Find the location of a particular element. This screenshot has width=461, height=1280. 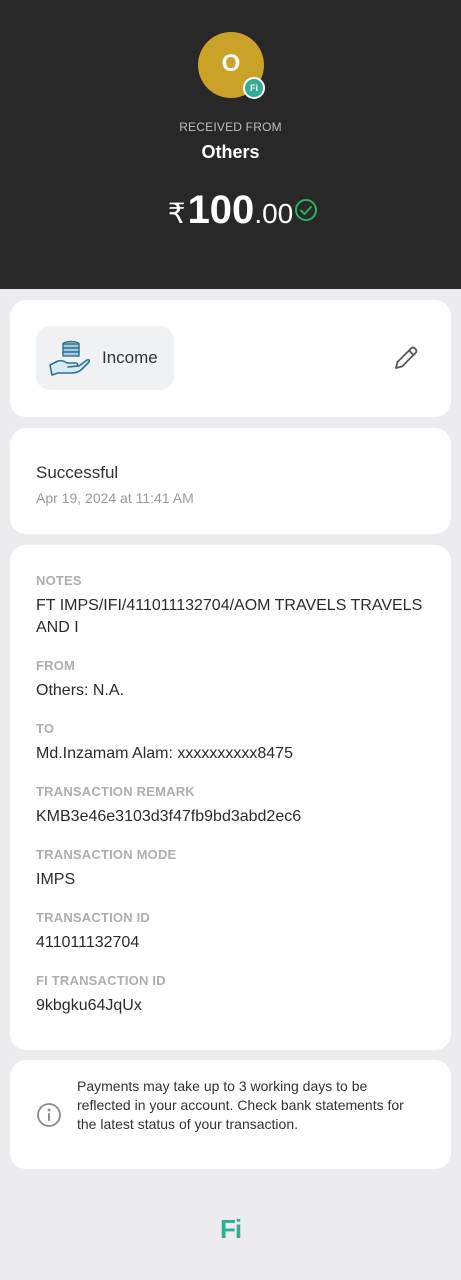

edit-pencil-icon is located at coordinates (406, 358).